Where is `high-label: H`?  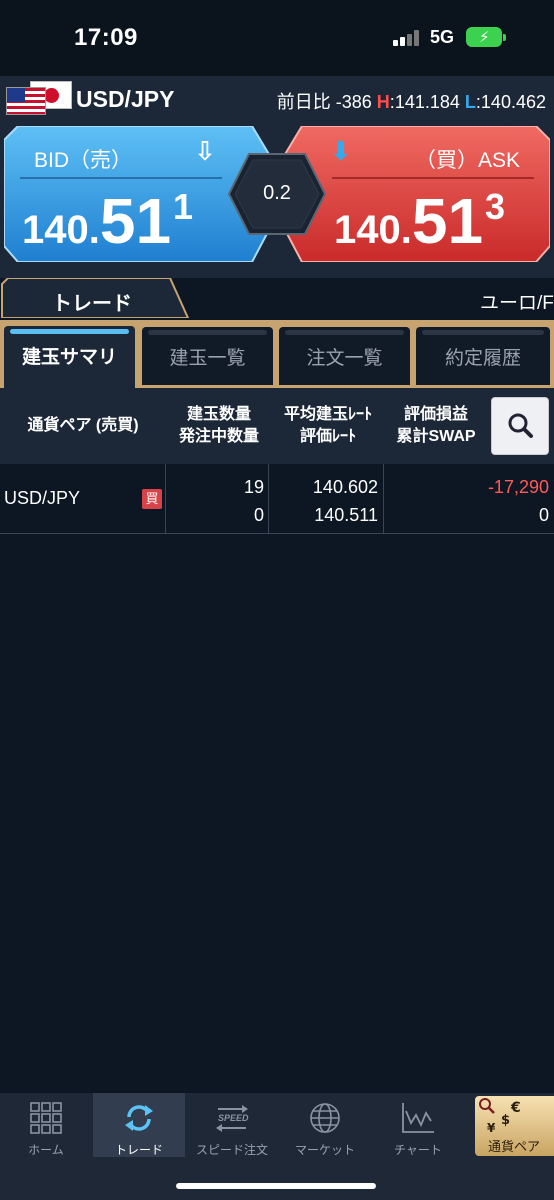 high-label: H is located at coordinates (383, 102).